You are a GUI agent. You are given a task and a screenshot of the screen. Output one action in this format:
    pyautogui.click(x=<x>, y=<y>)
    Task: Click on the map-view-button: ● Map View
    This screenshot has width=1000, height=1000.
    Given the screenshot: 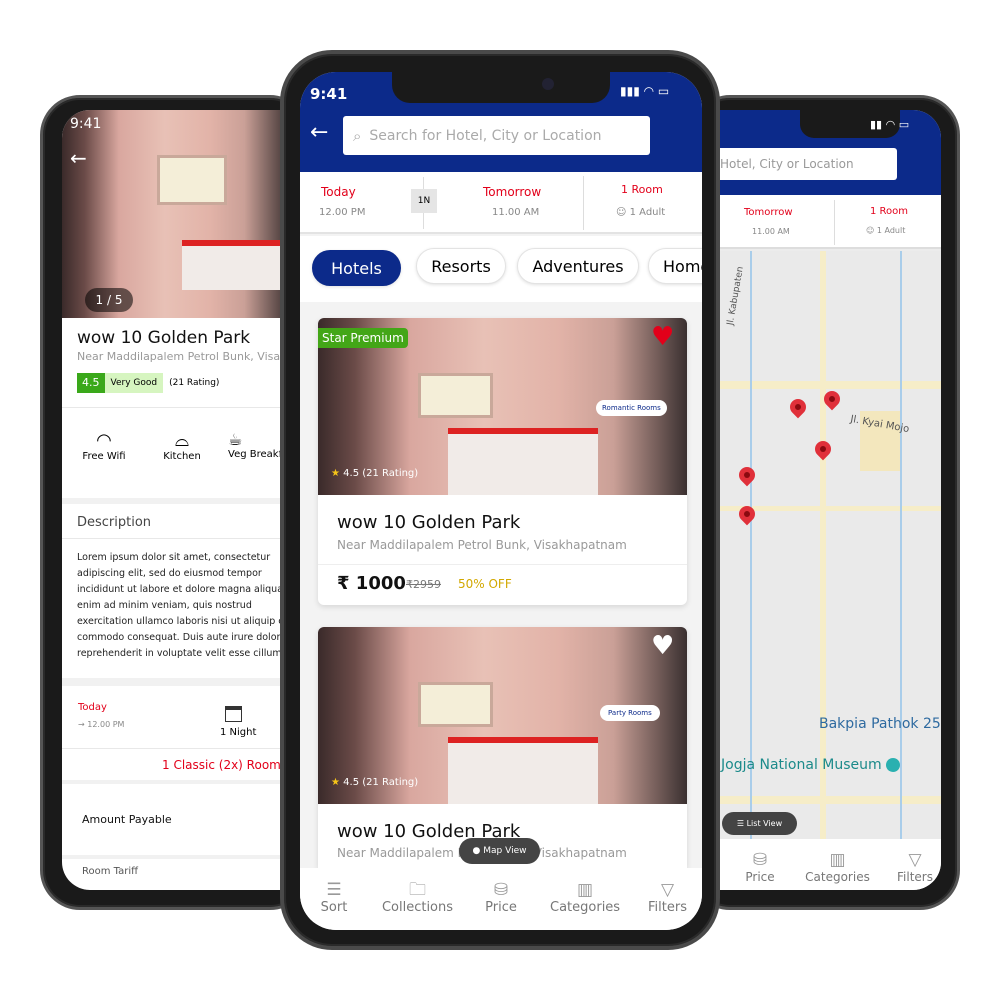 What is the action you would take?
    pyautogui.click(x=499, y=851)
    